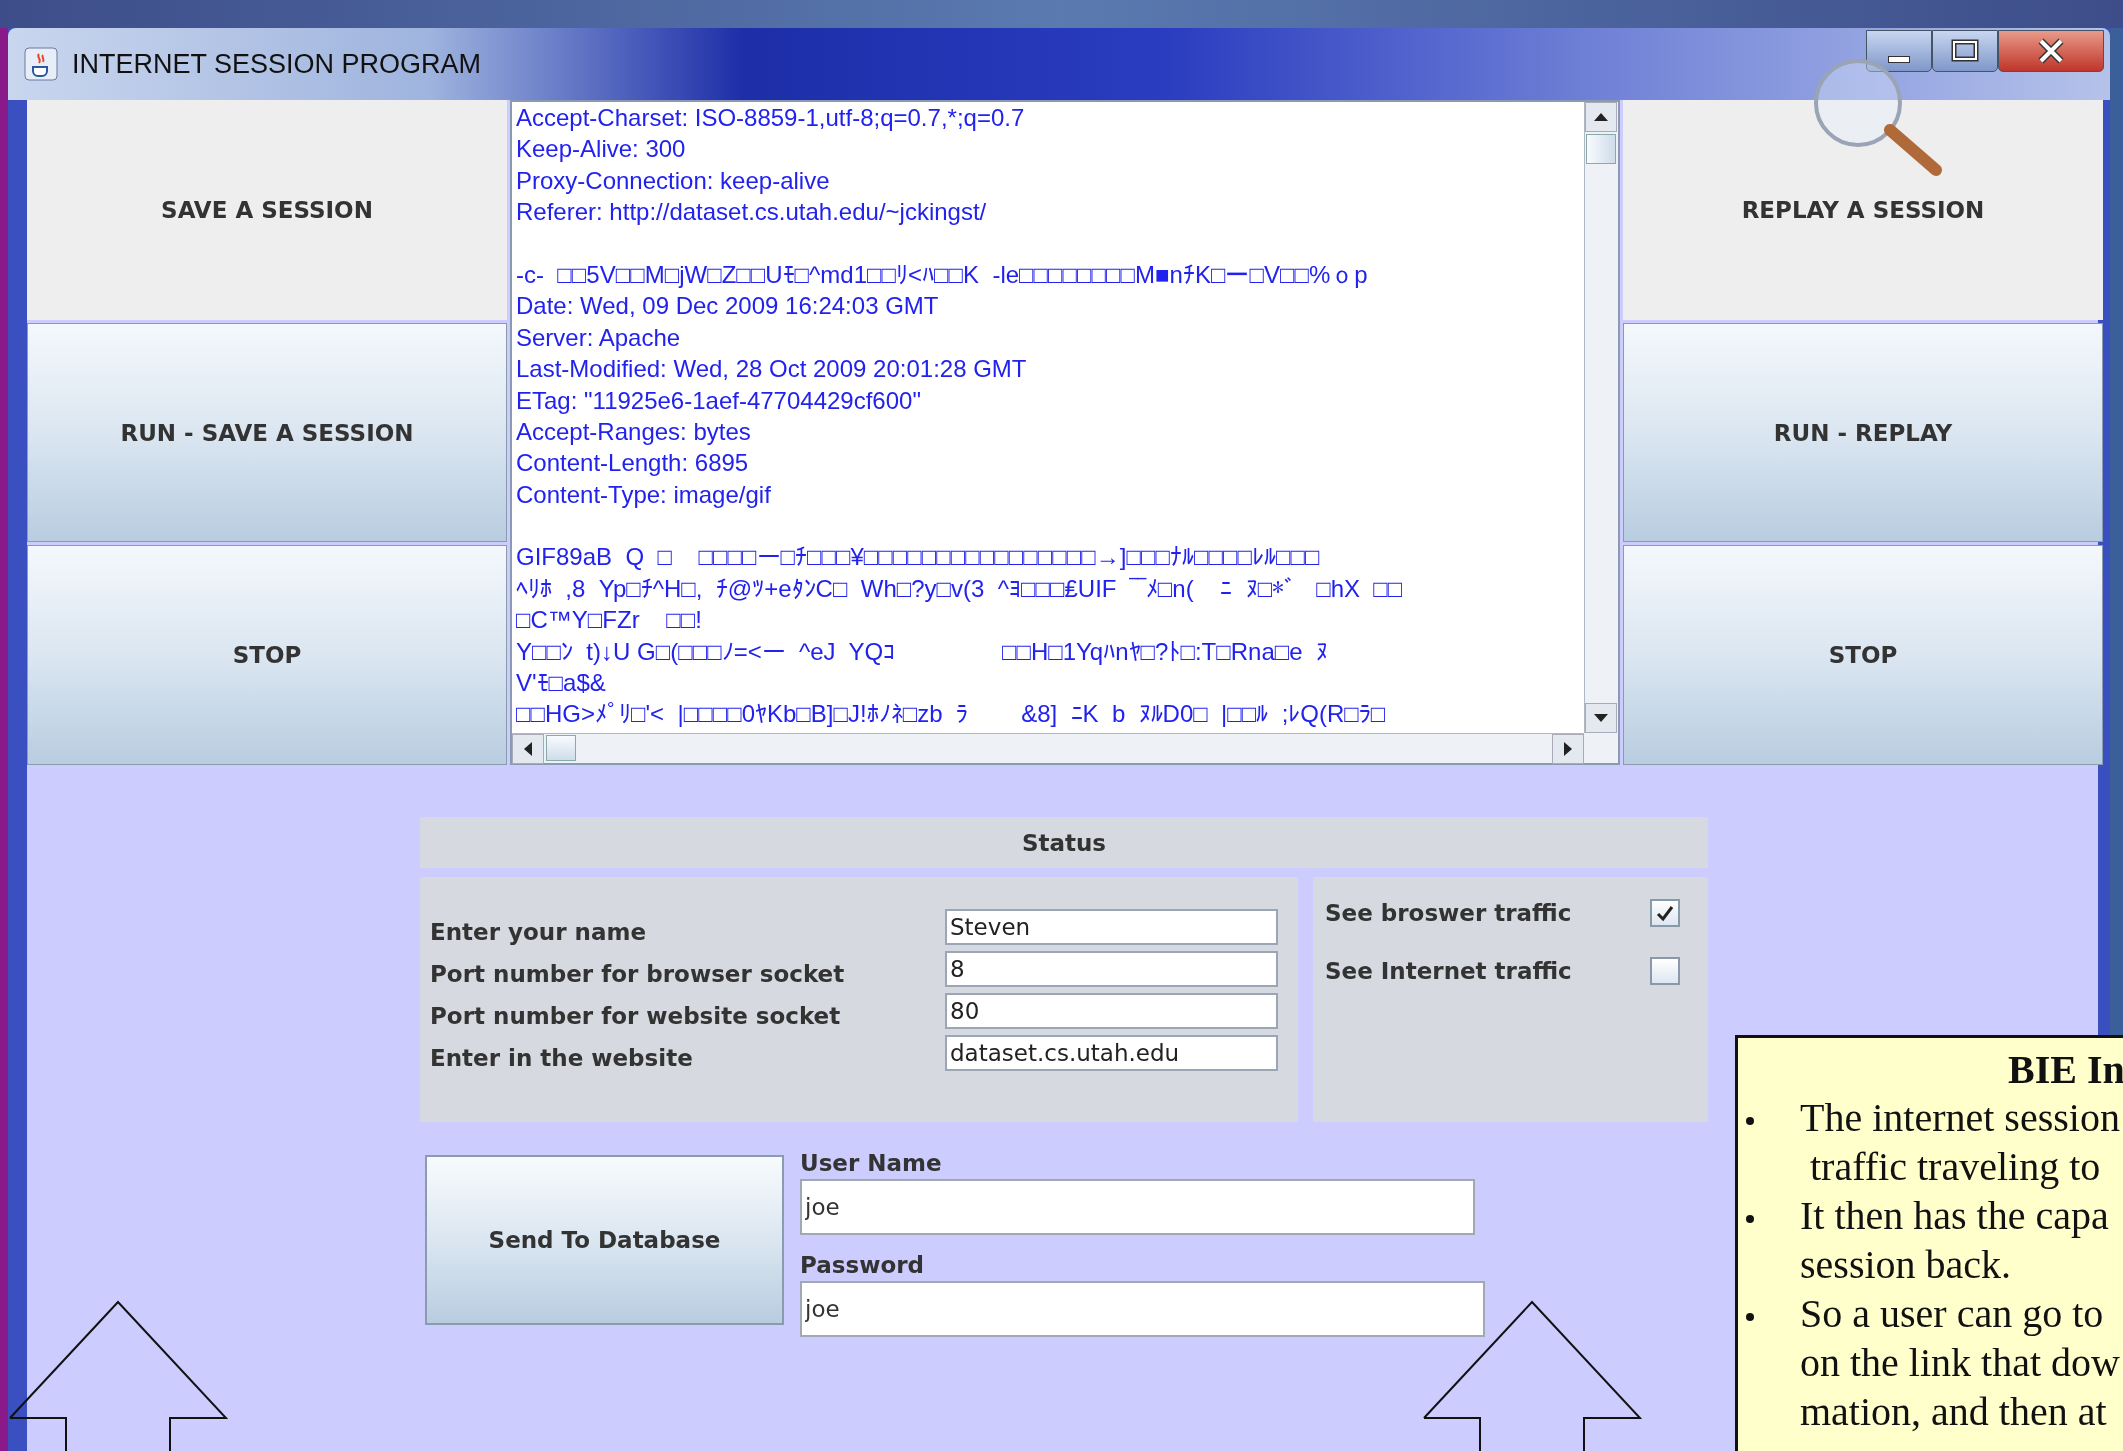  Describe the element at coordinates (922, 651) in the screenshot. I see `log-line: Y□□ﾝ t)↓U G□(□□□ﾉ=<ー ^eJ YQｺ □□H□1Yqﾊnﾔ□?ﾄ□:T□Rna□e ﾇ` at that location.